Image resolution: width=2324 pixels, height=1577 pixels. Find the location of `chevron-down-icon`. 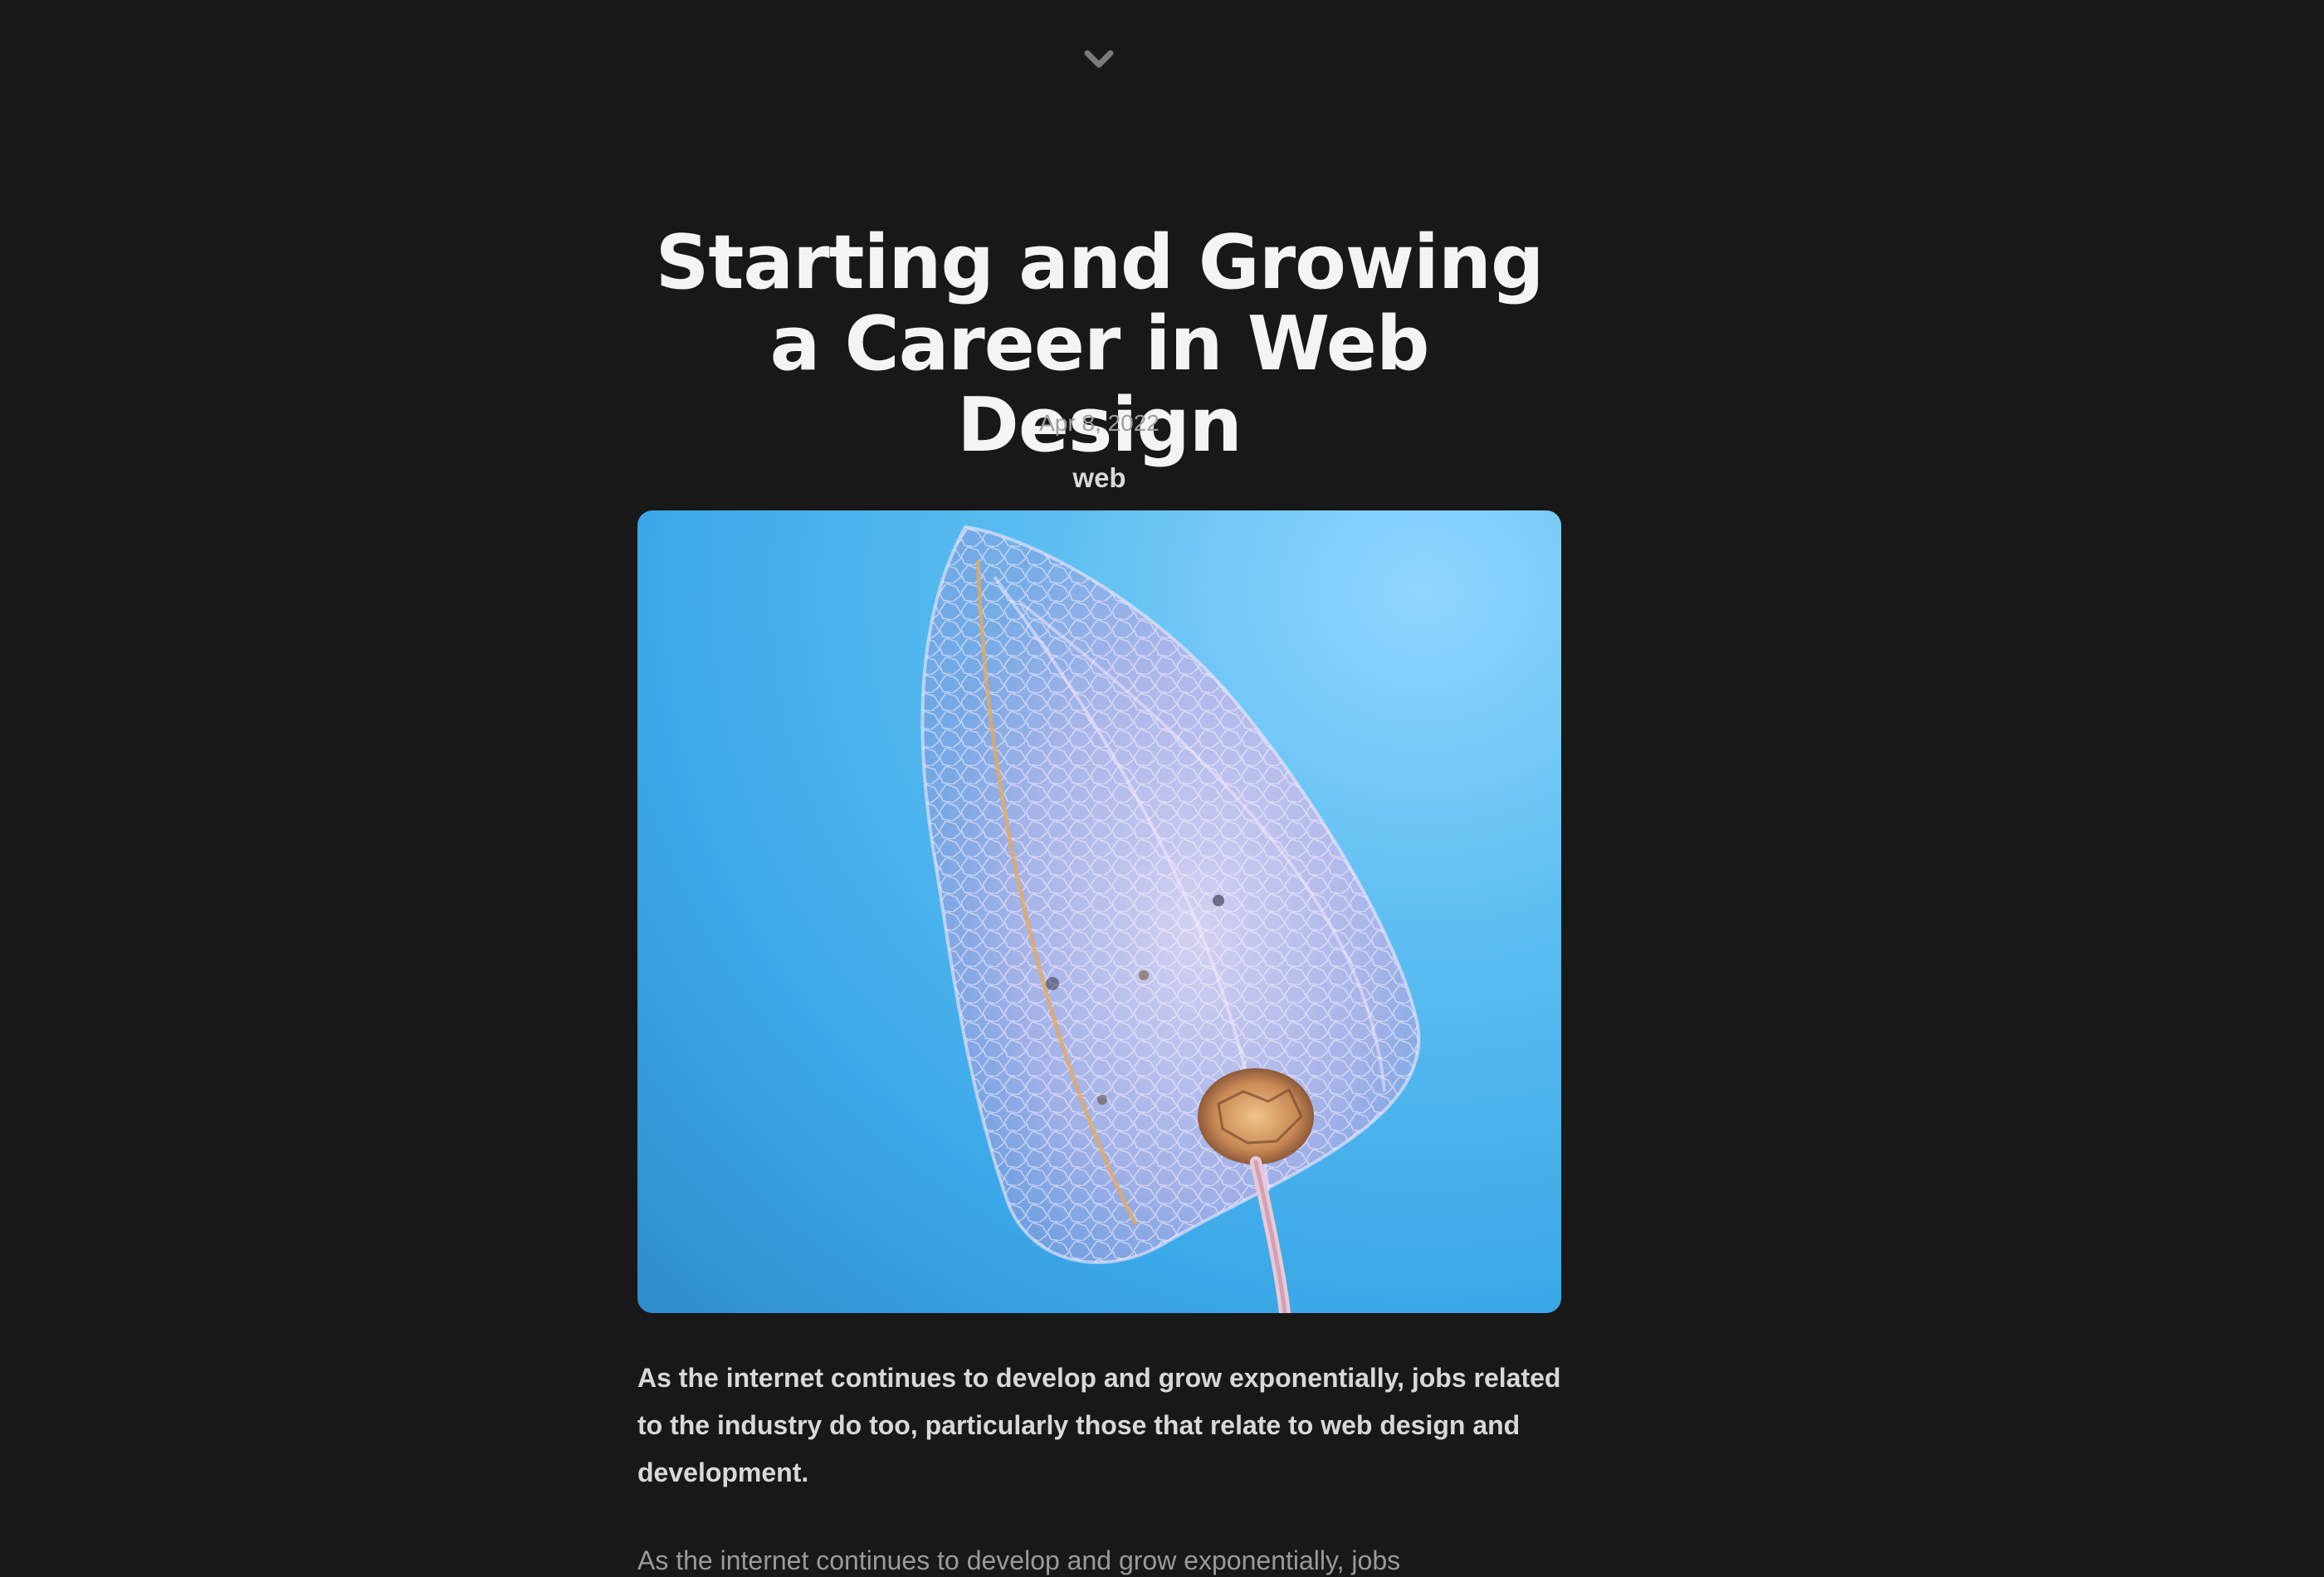

chevron-down-icon is located at coordinates (1099, 59).